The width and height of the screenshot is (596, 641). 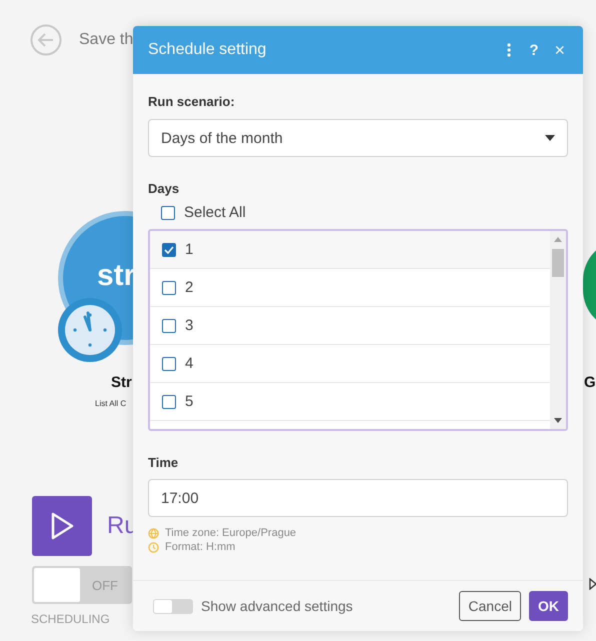 What do you see at coordinates (277, 606) in the screenshot?
I see `advanced-label: Show advanced settings` at bounding box center [277, 606].